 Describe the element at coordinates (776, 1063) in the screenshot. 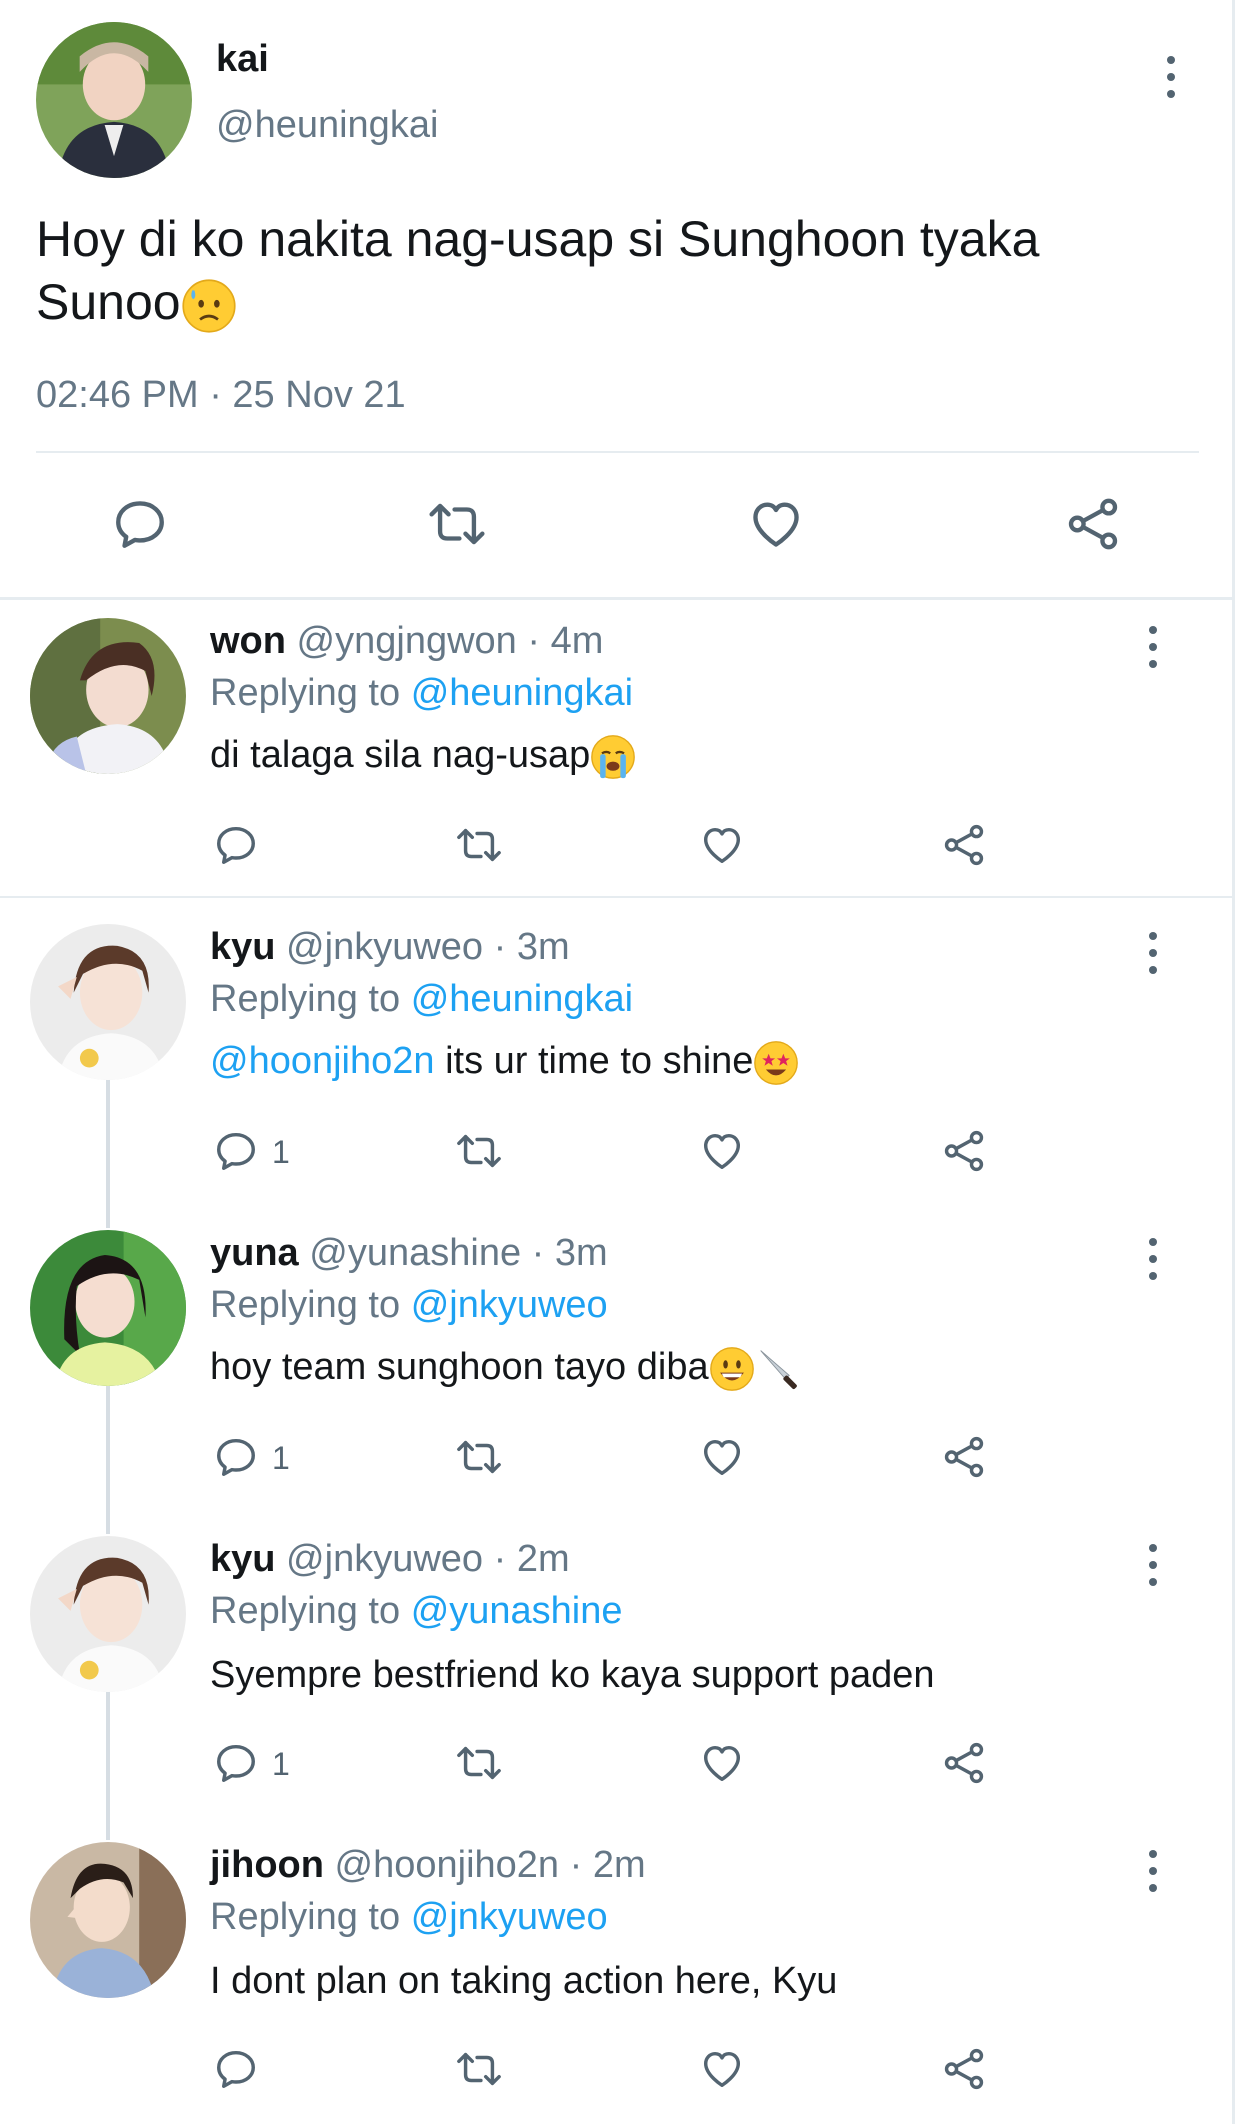

I see `star-struck-face-emoji` at that location.